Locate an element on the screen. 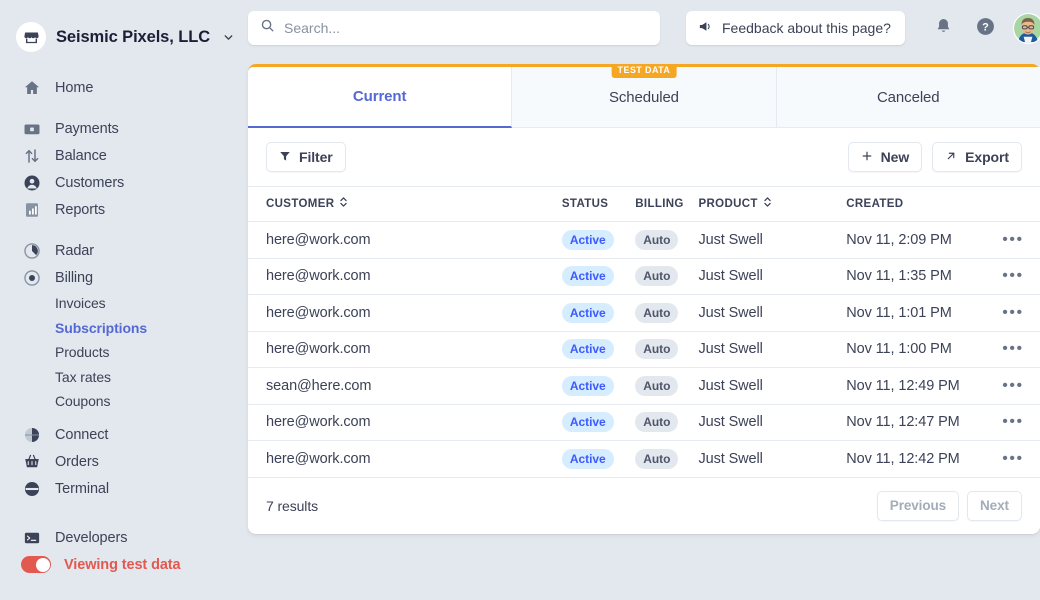  search-box is located at coordinates (454, 28).